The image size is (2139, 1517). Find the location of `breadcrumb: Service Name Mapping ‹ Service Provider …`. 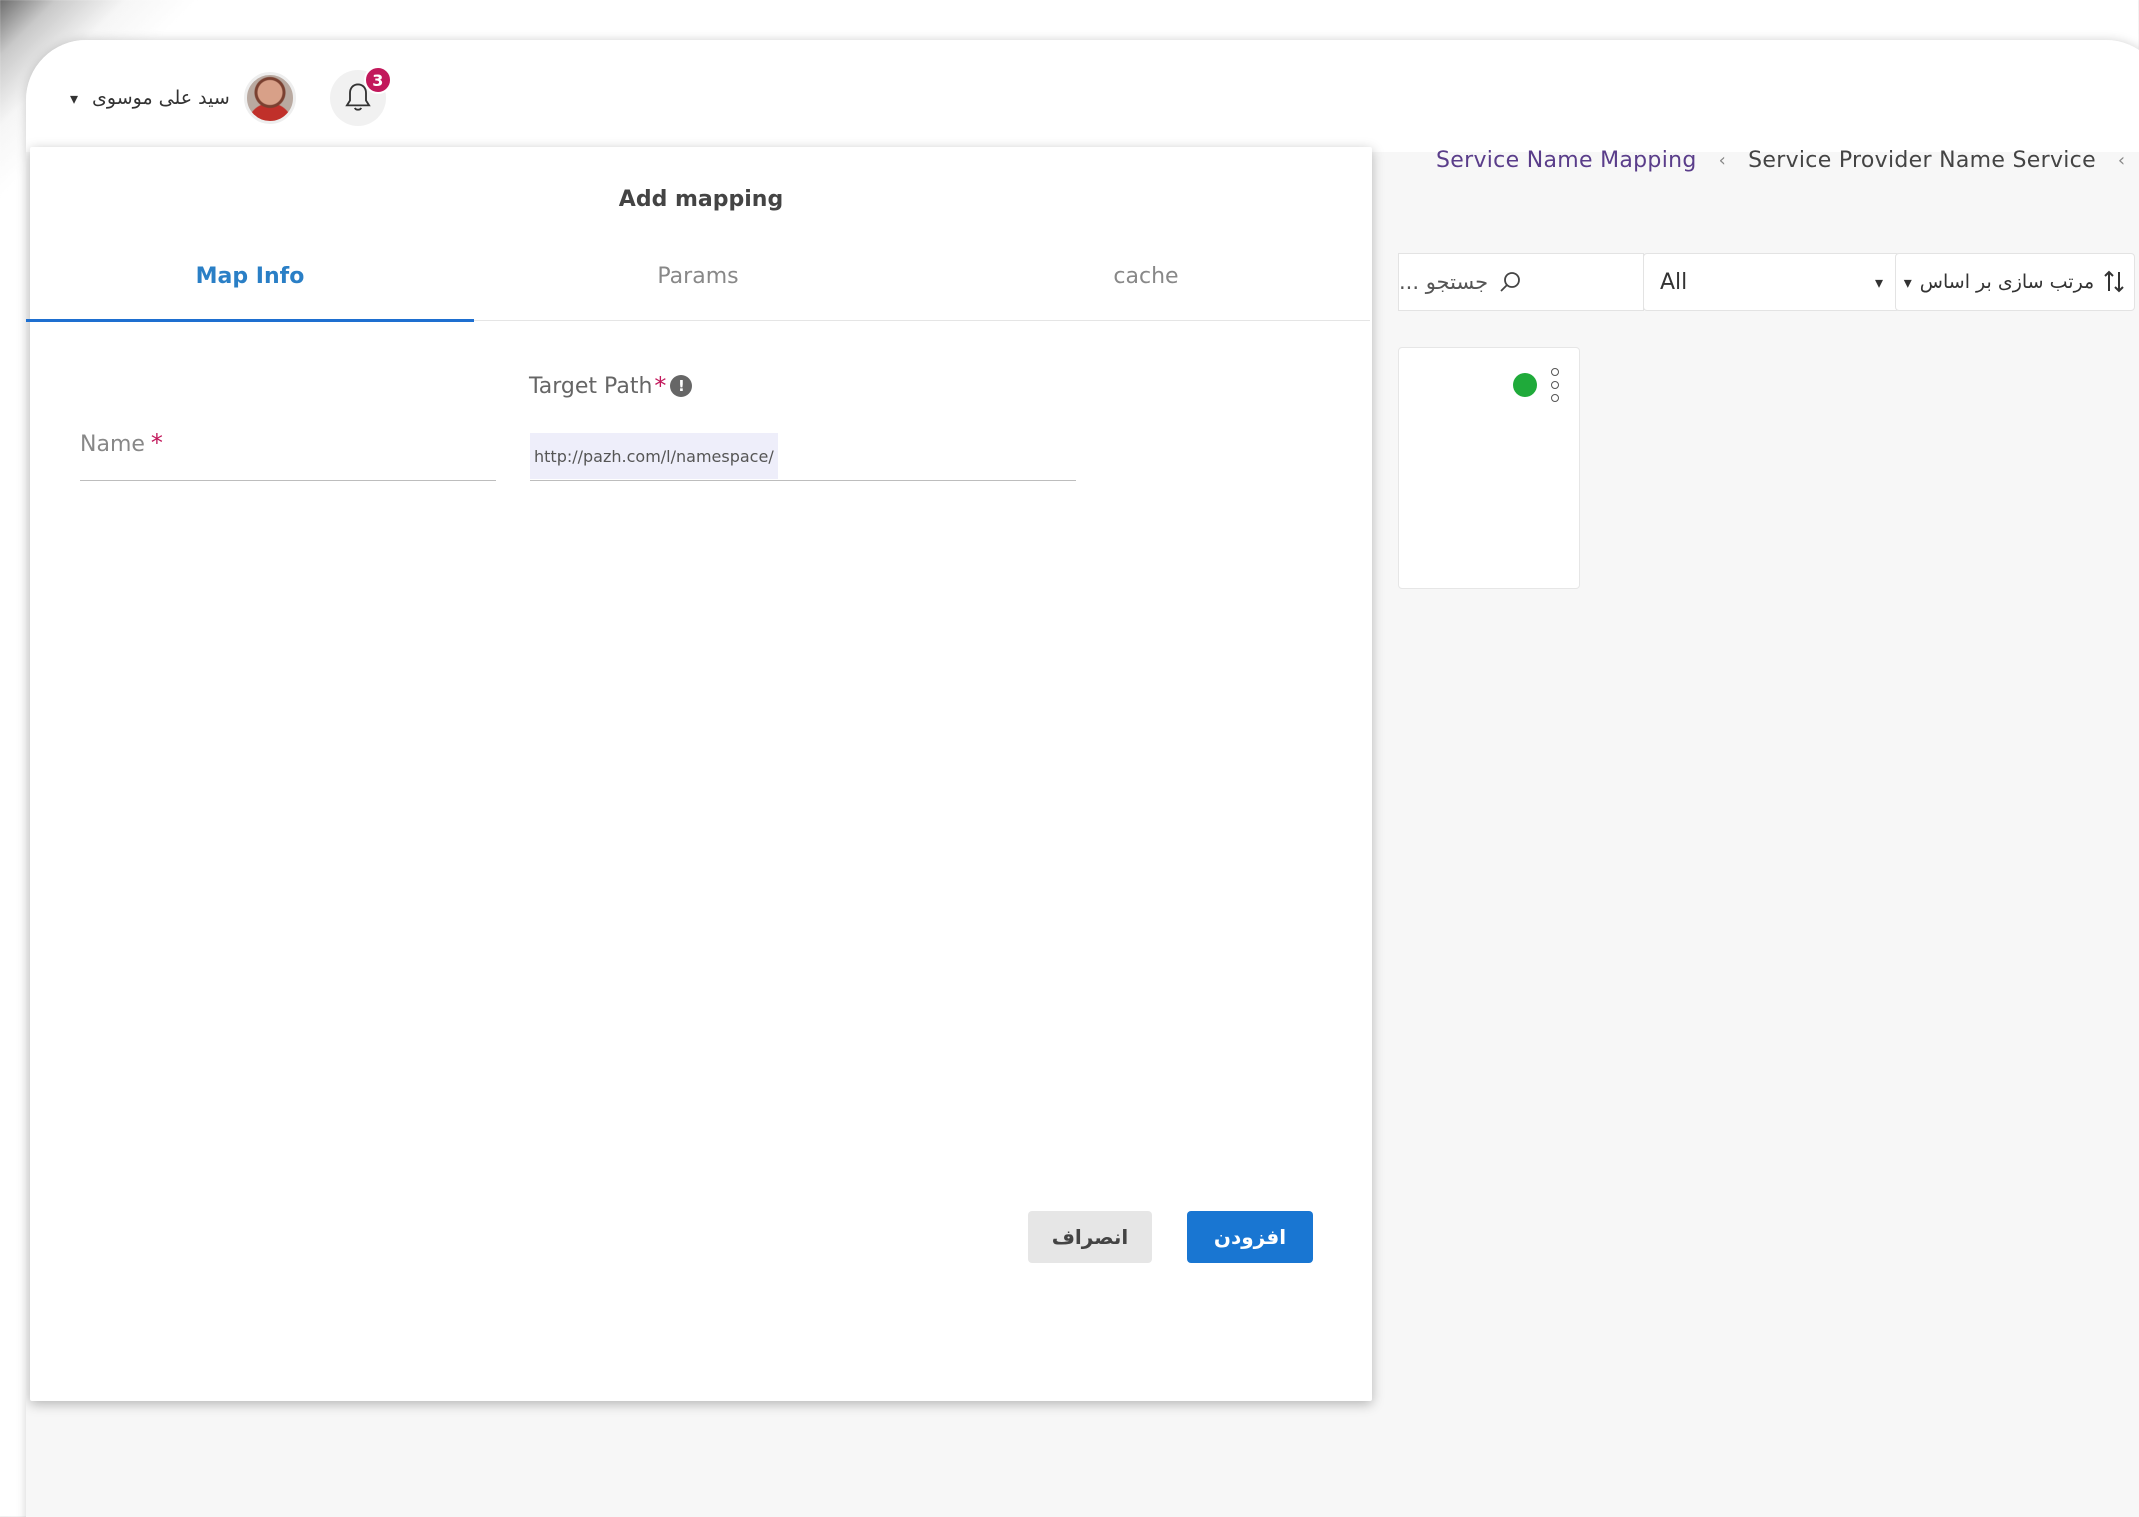

breadcrumb: Service Name Mapping ‹ Service Provider … is located at coordinates (1780, 160).